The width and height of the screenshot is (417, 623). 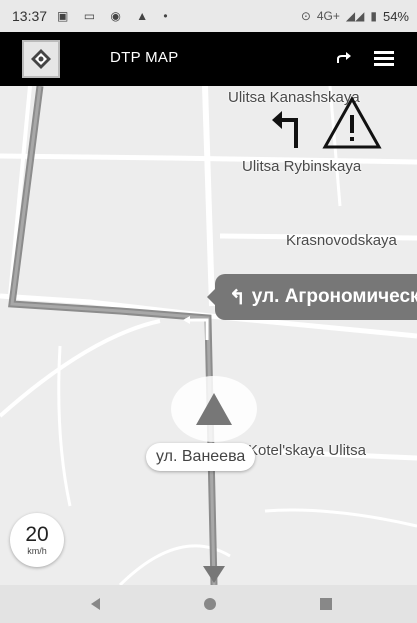 I want to click on status-notification-icons: ▣ ▭ ◉ ▲ •, so click(x=115, y=16).